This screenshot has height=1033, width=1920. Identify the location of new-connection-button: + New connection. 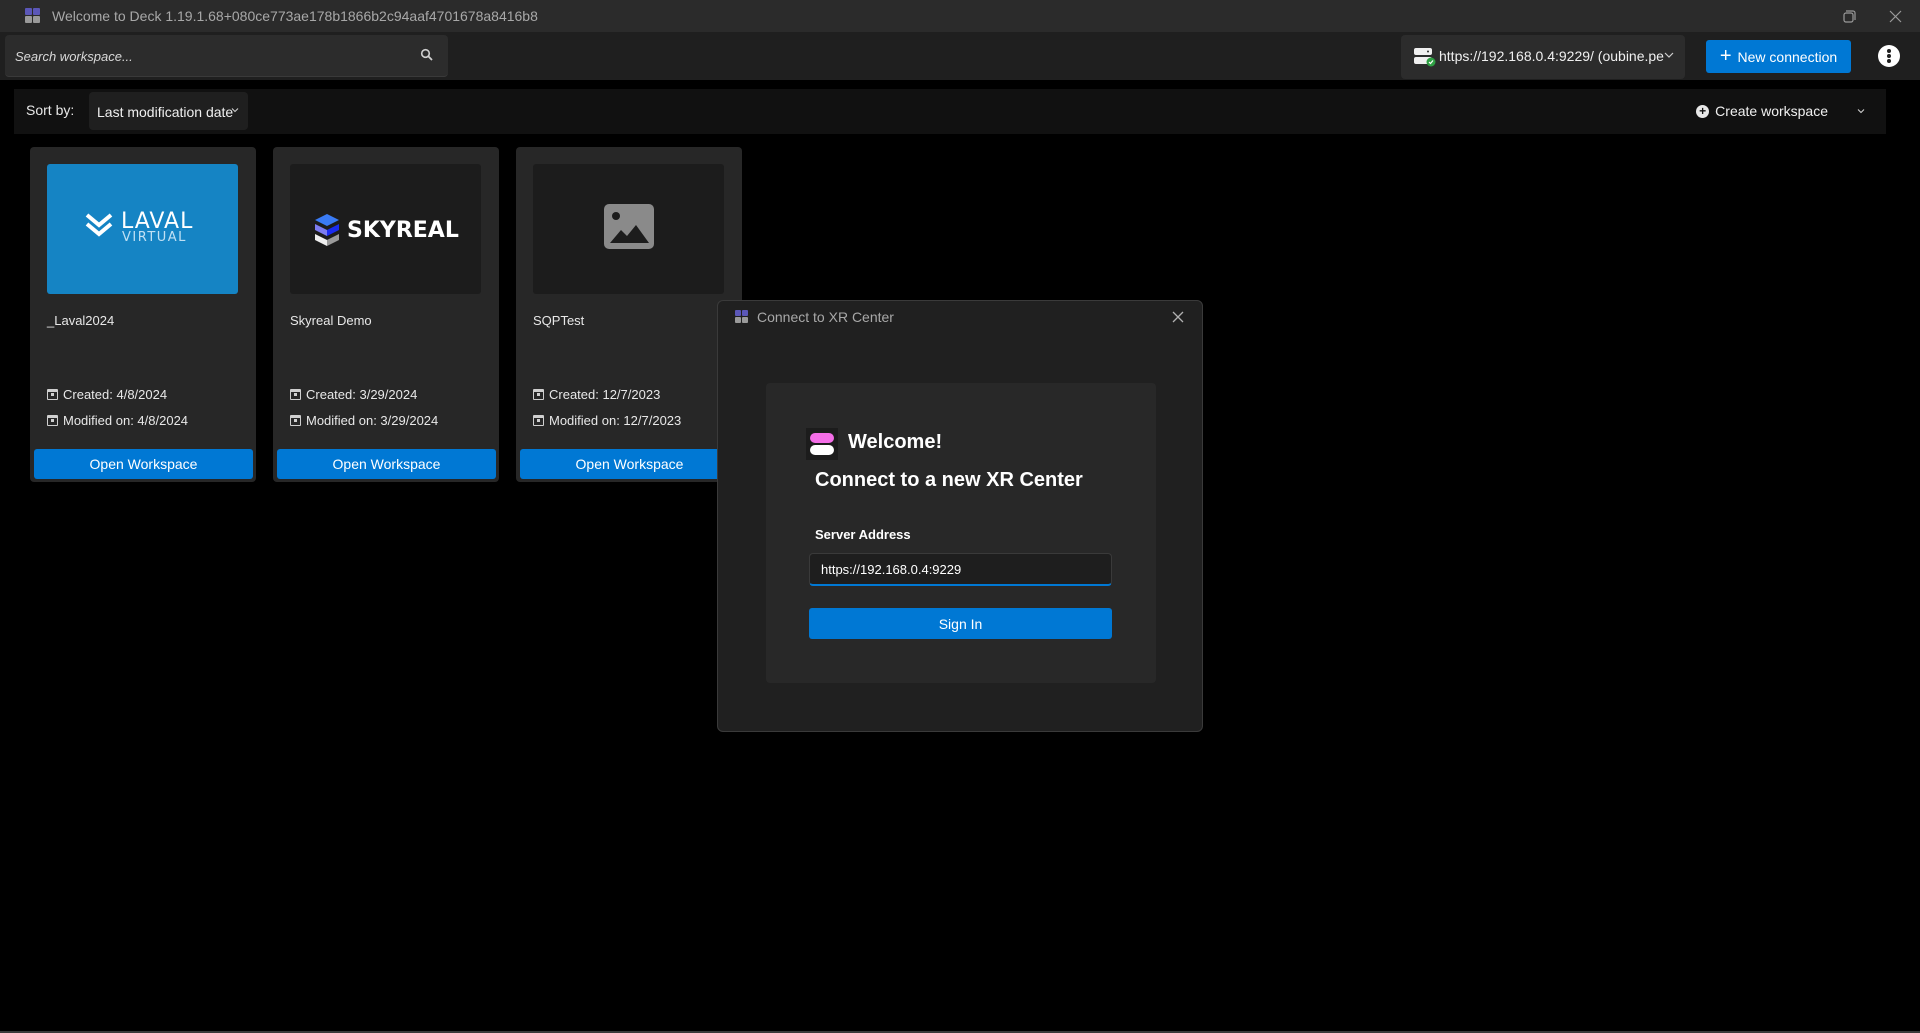
(1778, 56).